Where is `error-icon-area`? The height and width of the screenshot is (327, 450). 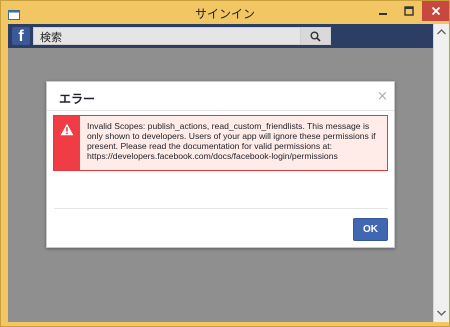
error-icon-area is located at coordinates (67, 143).